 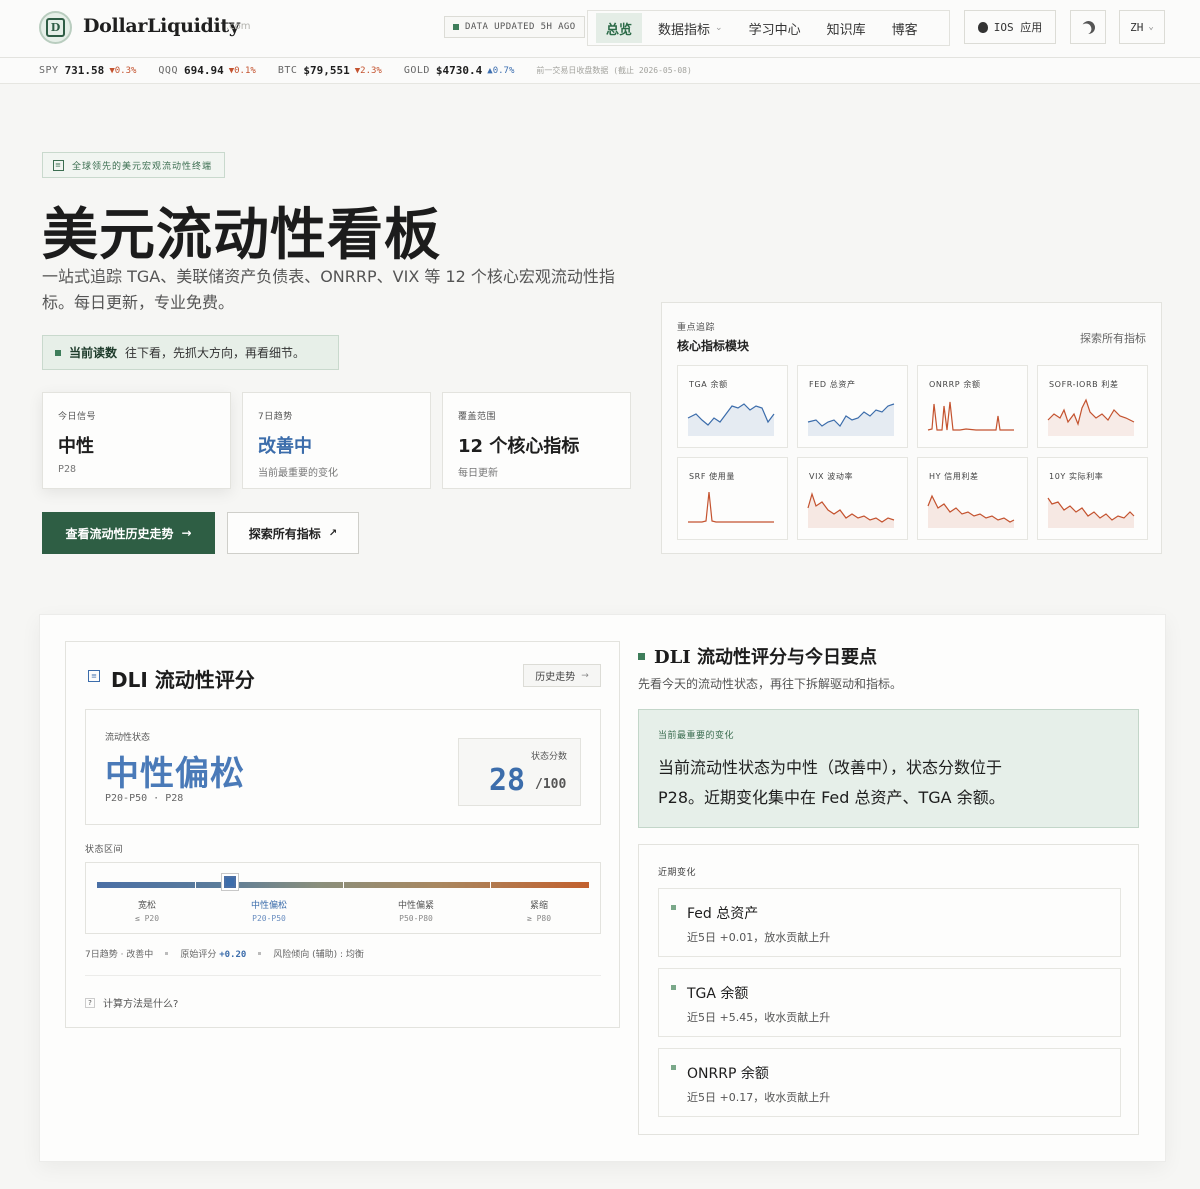 I want to click on score-icon: ≡, so click(x=94, y=676).